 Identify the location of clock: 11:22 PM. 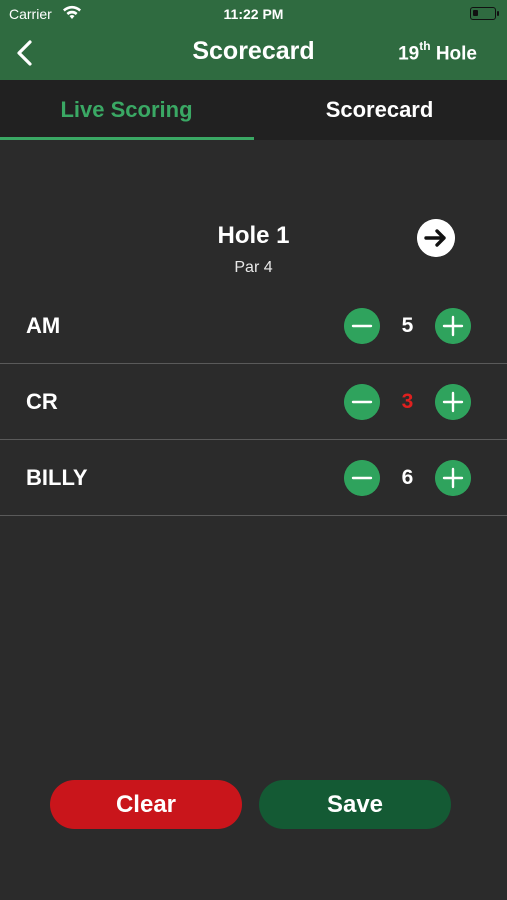
(253, 14).